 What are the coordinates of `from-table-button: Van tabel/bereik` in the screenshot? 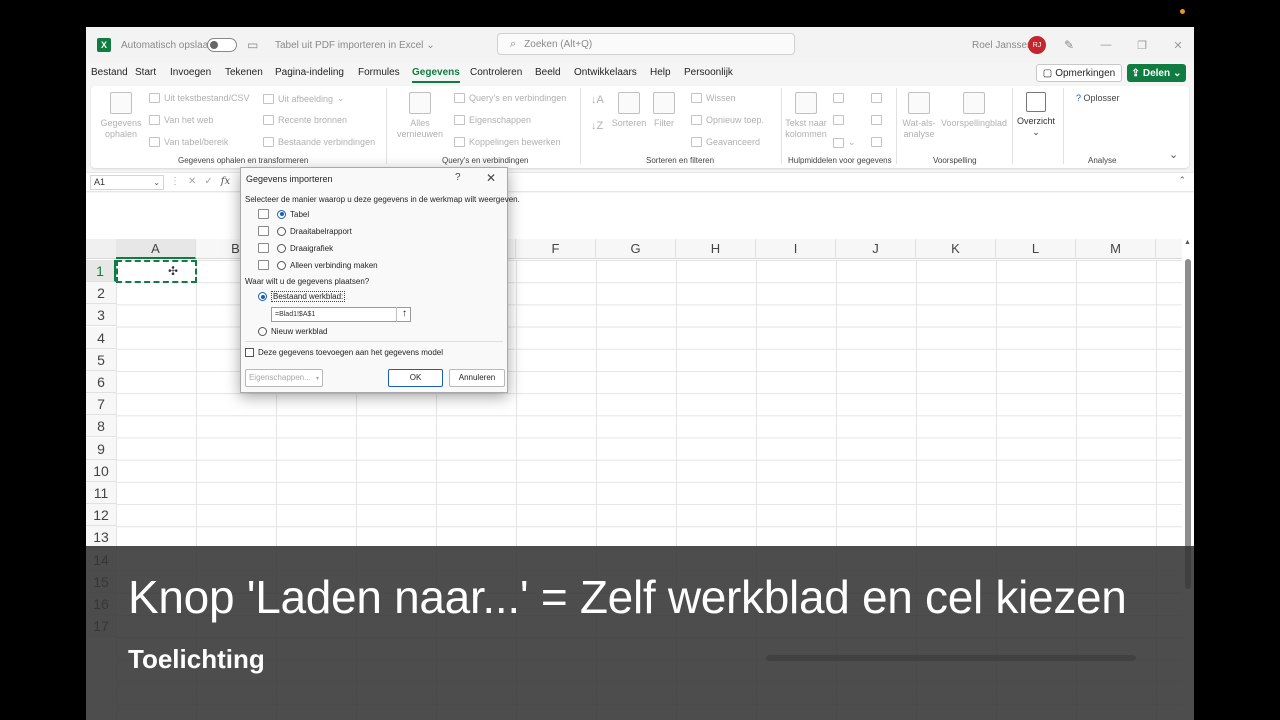 It's located at (188, 142).